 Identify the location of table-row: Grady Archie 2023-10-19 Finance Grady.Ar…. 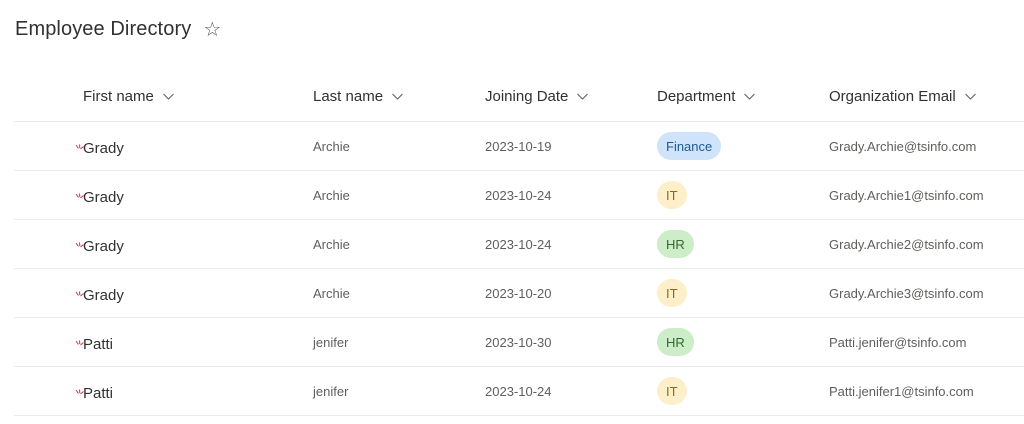
(519, 146).